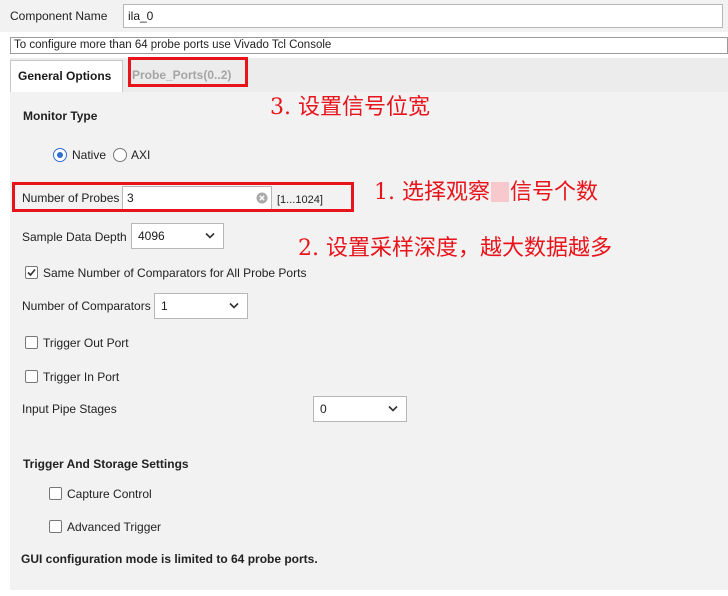  What do you see at coordinates (360, 409) in the screenshot?
I see `input-pipe-dropdown: 0` at bounding box center [360, 409].